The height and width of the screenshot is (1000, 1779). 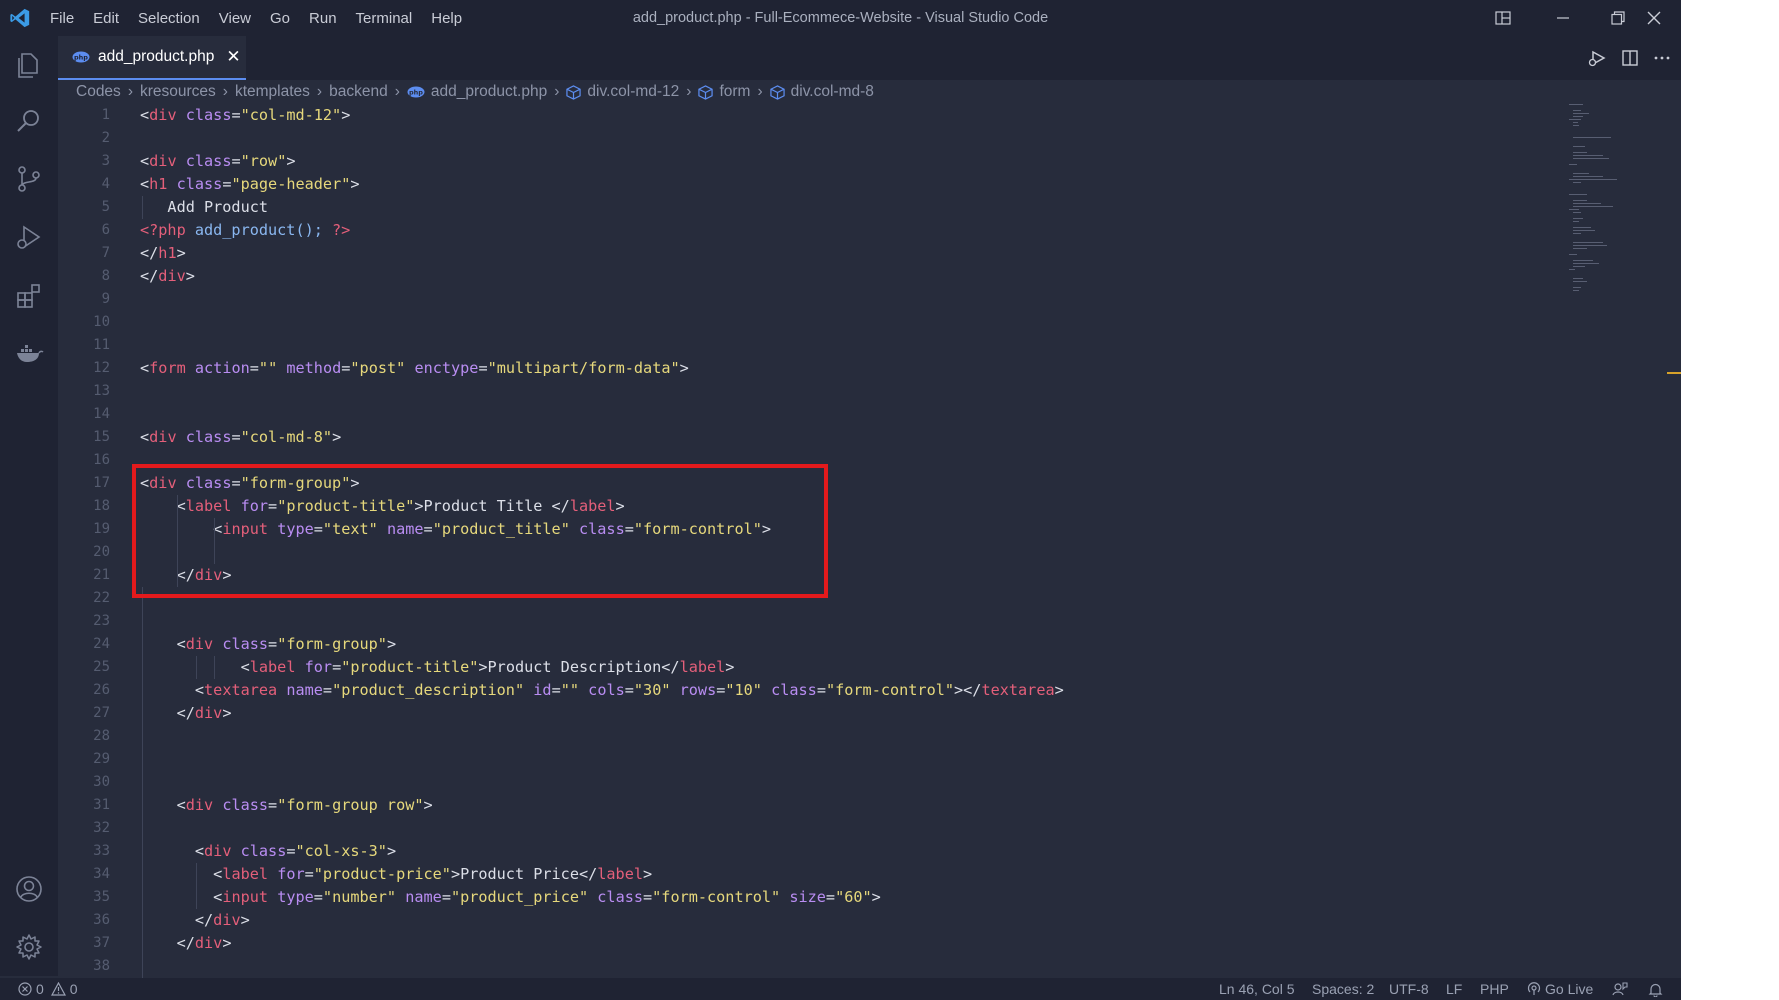 What do you see at coordinates (574, 92) in the screenshot?
I see `symbol-element-icon` at bounding box center [574, 92].